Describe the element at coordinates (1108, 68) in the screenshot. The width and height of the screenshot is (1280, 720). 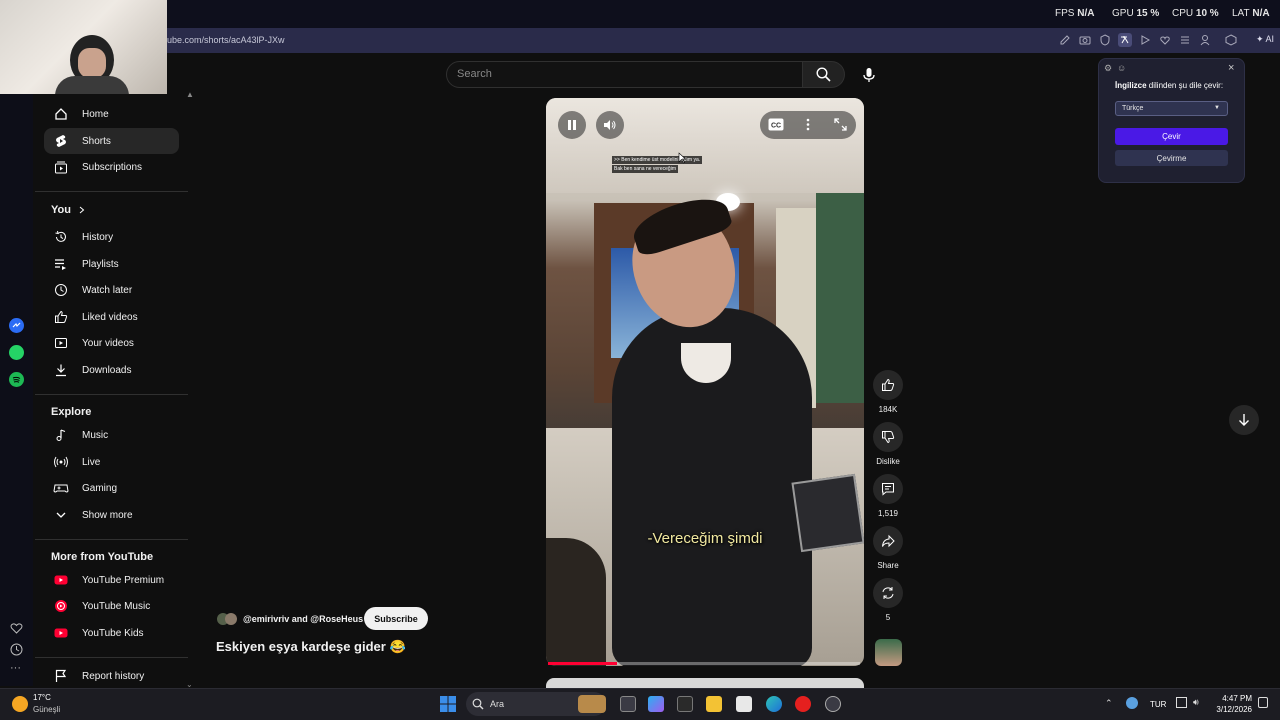
I see `settings-icon: ⚙` at that location.